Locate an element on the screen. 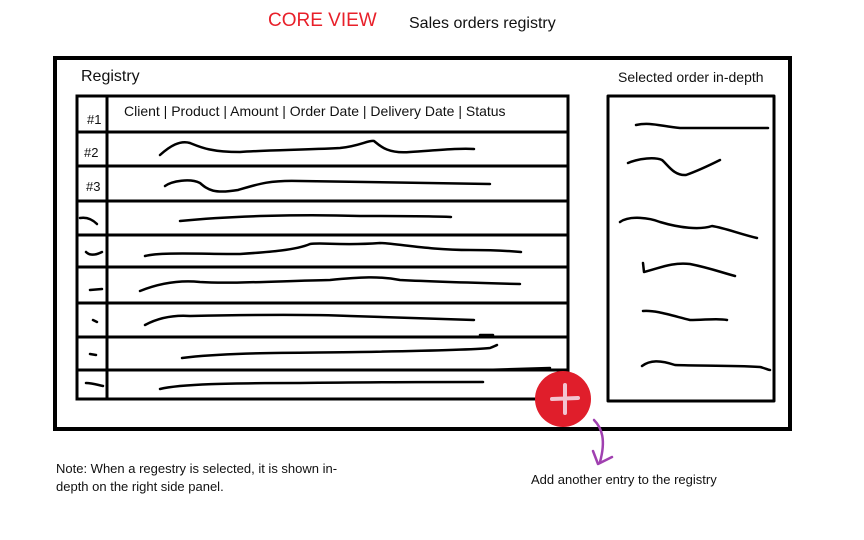 This screenshot has width=864, height=540. add-entry-button is located at coordinates (563, 399).